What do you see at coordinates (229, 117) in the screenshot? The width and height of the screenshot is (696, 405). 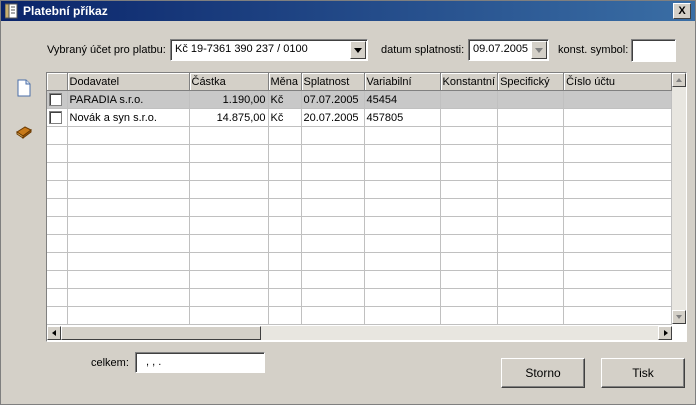 I see `cell-amount: 14.875,00` at bounding box center [229, 117].